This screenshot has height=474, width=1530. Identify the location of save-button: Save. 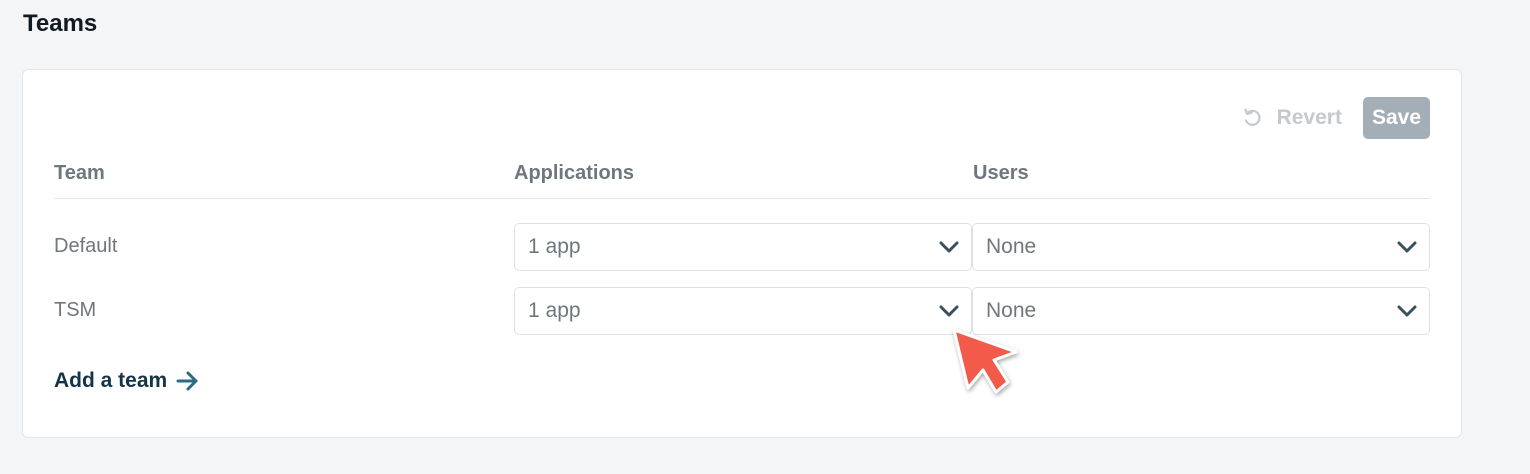
(1396, 118).